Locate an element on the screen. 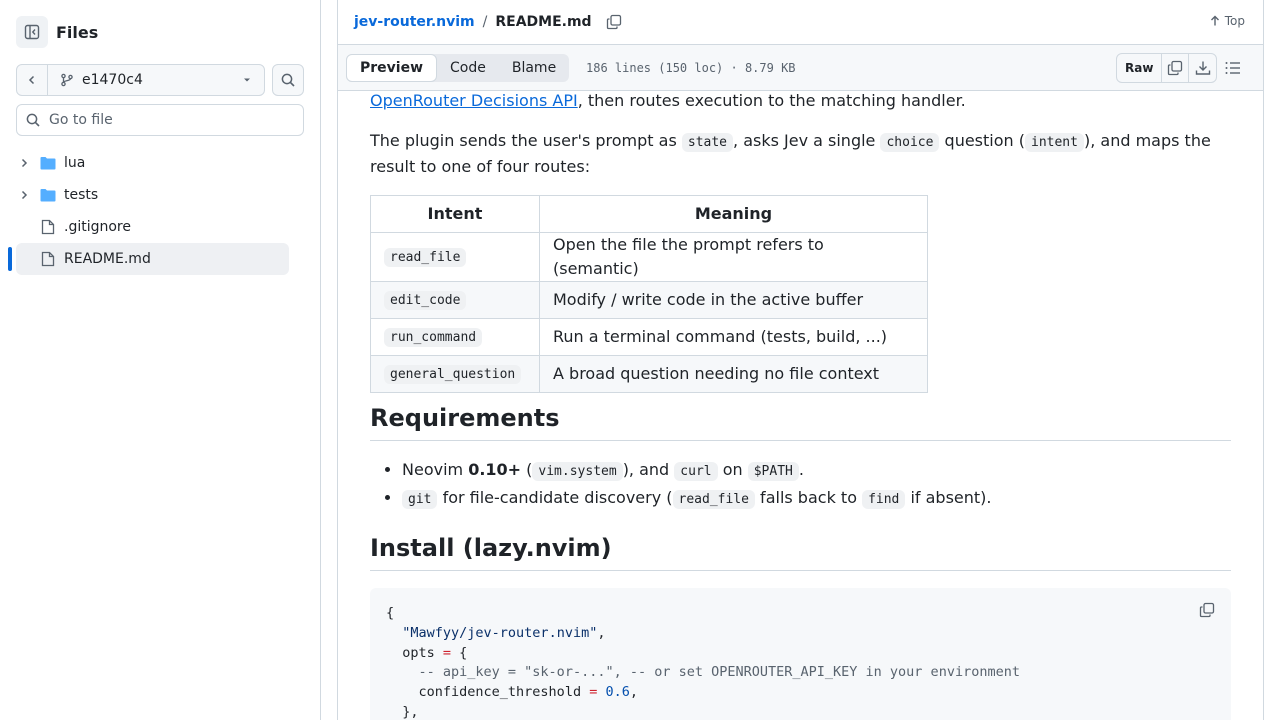 The width and height of the screenshot is (1280, 720). file-tree: lua tests .gitignore README.md is located at coordinates (156, 211).